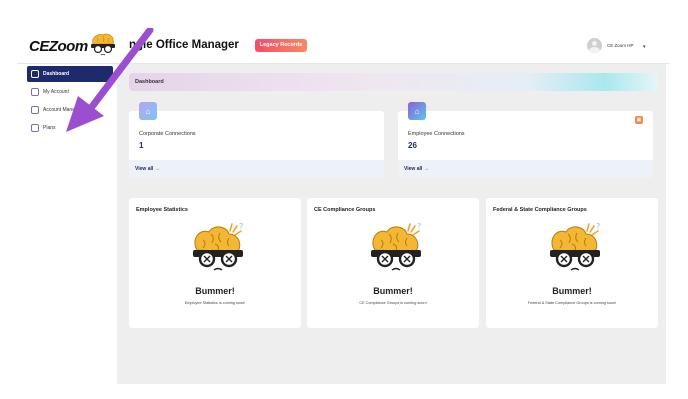  I want to click on chevron-down-icon: ▾, so click(644, 47).